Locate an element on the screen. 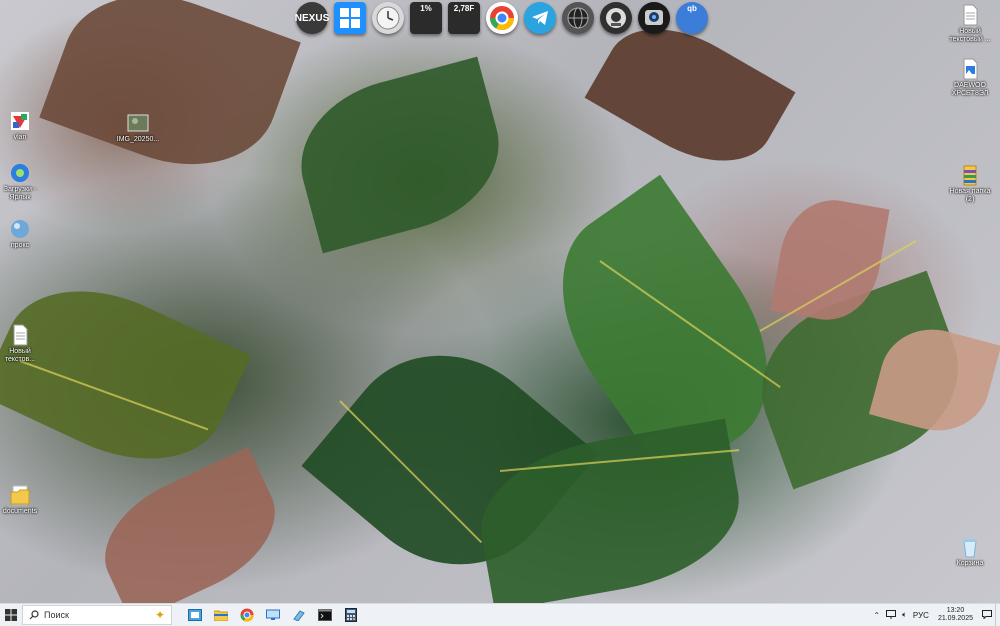  desktop-icon-new-folder: Новая папка (2) is located at coordinates (970, 184).